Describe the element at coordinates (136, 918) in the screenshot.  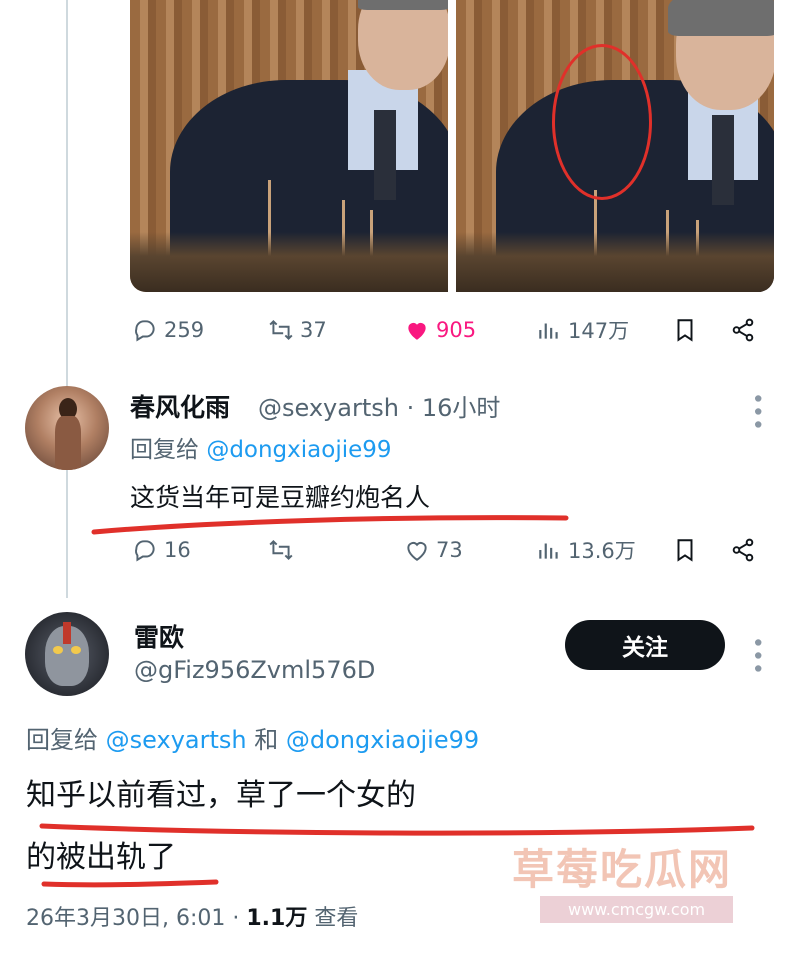
I see `tweet-date: 26年3月30日, 6:01 ·` at that location.